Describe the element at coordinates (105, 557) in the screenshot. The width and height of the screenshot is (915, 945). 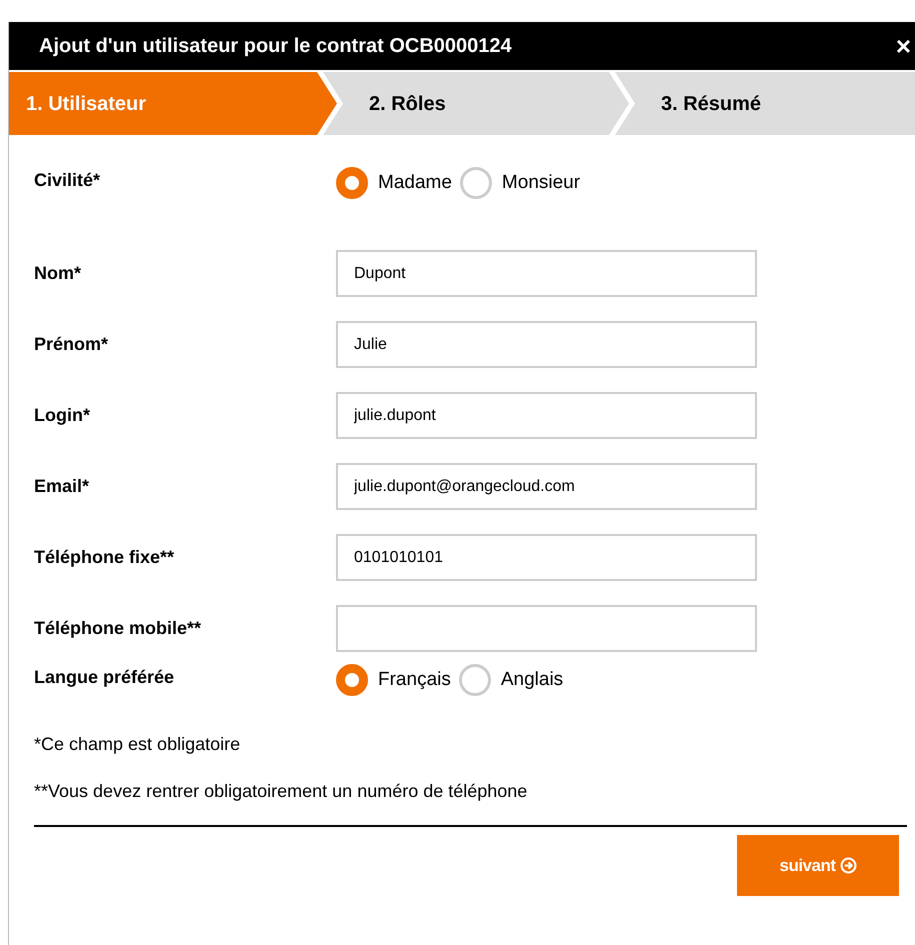
I see `field-label: Téléphone fixe**` at that location.